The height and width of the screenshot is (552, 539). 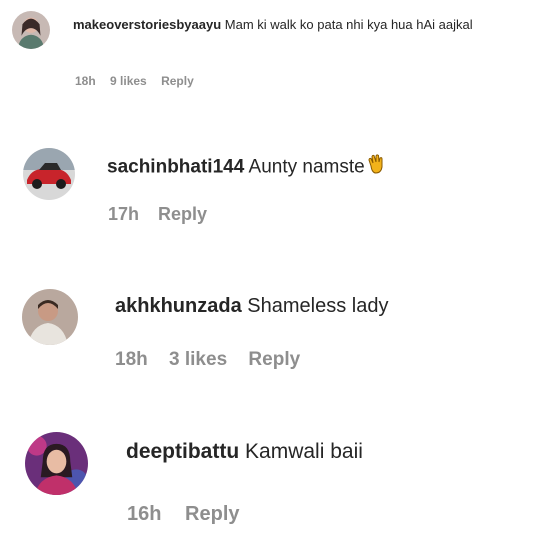 I want to click on comment-likes: 9 likes, so click(x=128, y=81).